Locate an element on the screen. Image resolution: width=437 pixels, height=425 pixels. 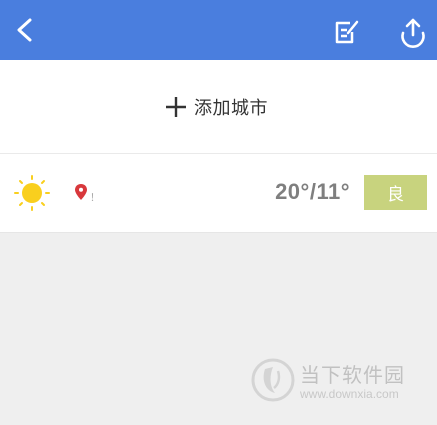
top-app-bar is located at coordinates (218, 30).